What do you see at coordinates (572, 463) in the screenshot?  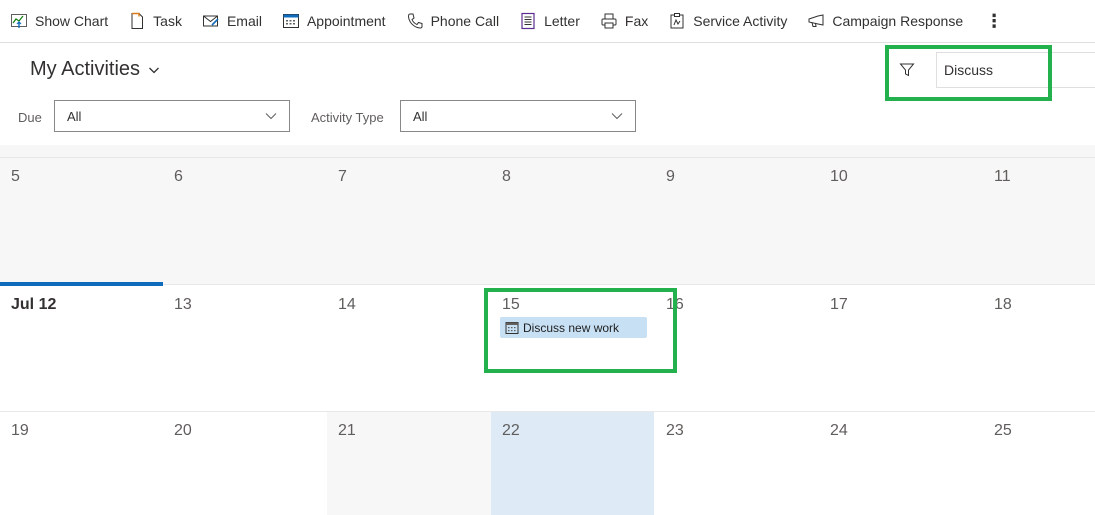 I see `calendar-day-selected: 22` at bounding box center [572, 463].